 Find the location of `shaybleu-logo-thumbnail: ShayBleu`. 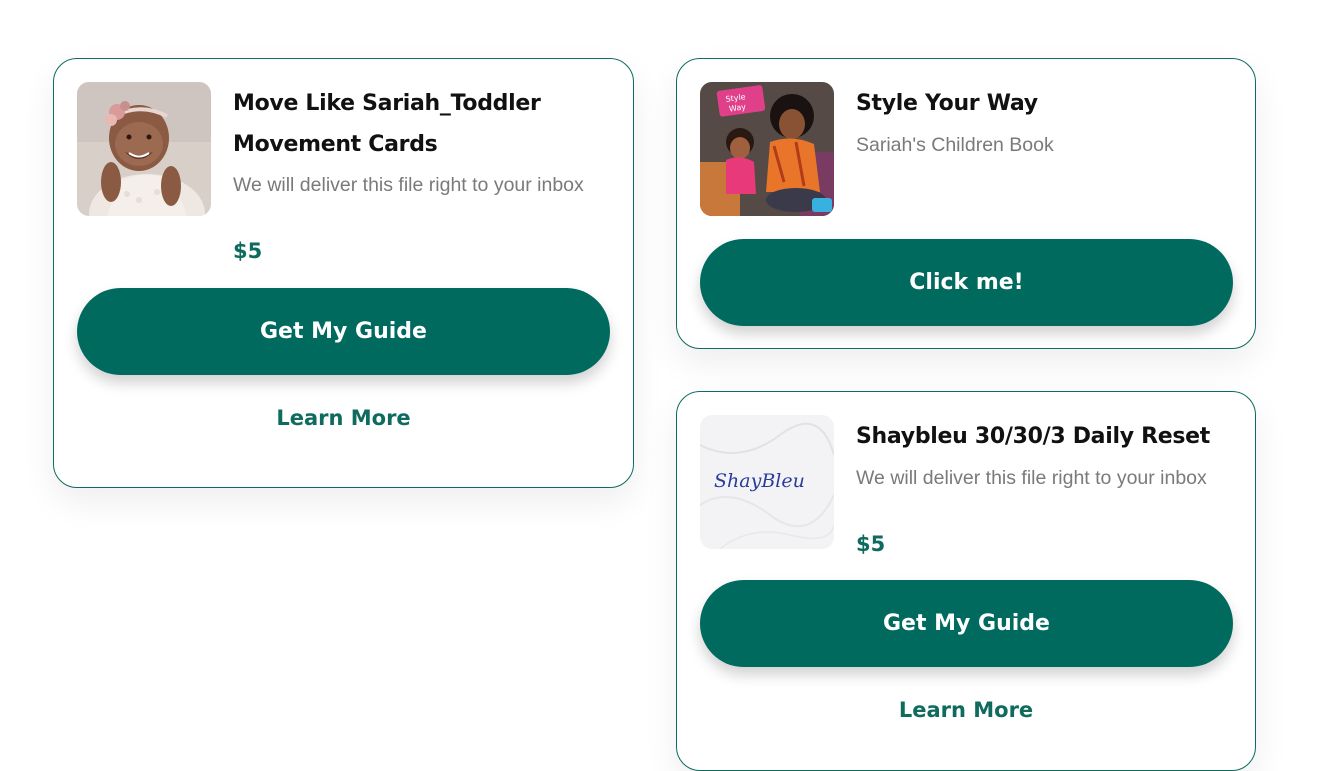

shaybleu-logo-thumbnail: ShayBleu is located at coordinates (767, 482).